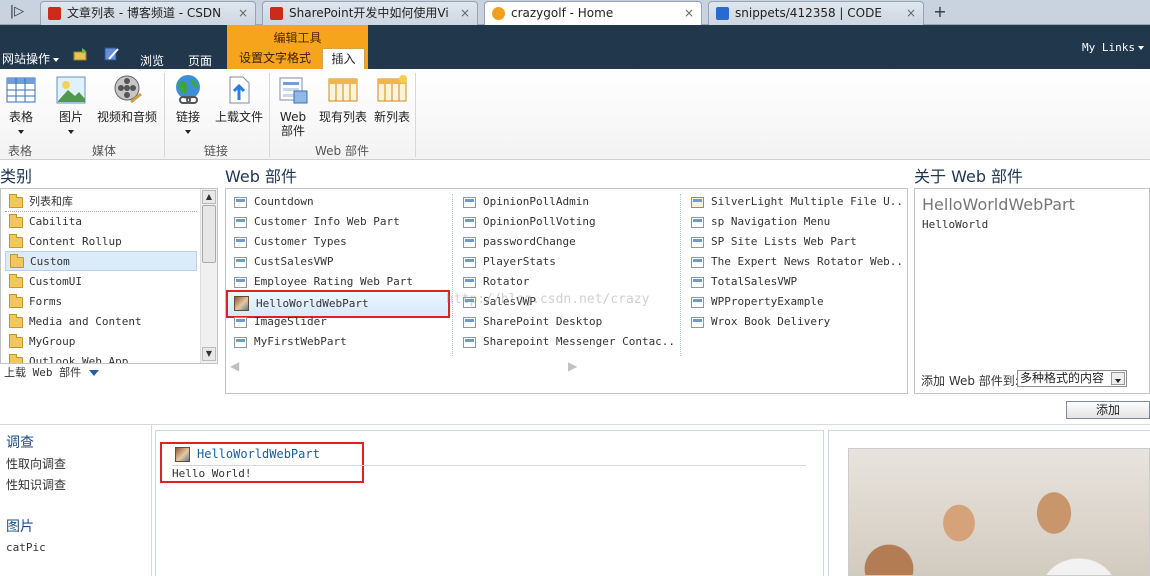 The width and height of the screenshot is (1150, 576). I want to click on web-part-item: WPPropertyExample, so click(793, 302).